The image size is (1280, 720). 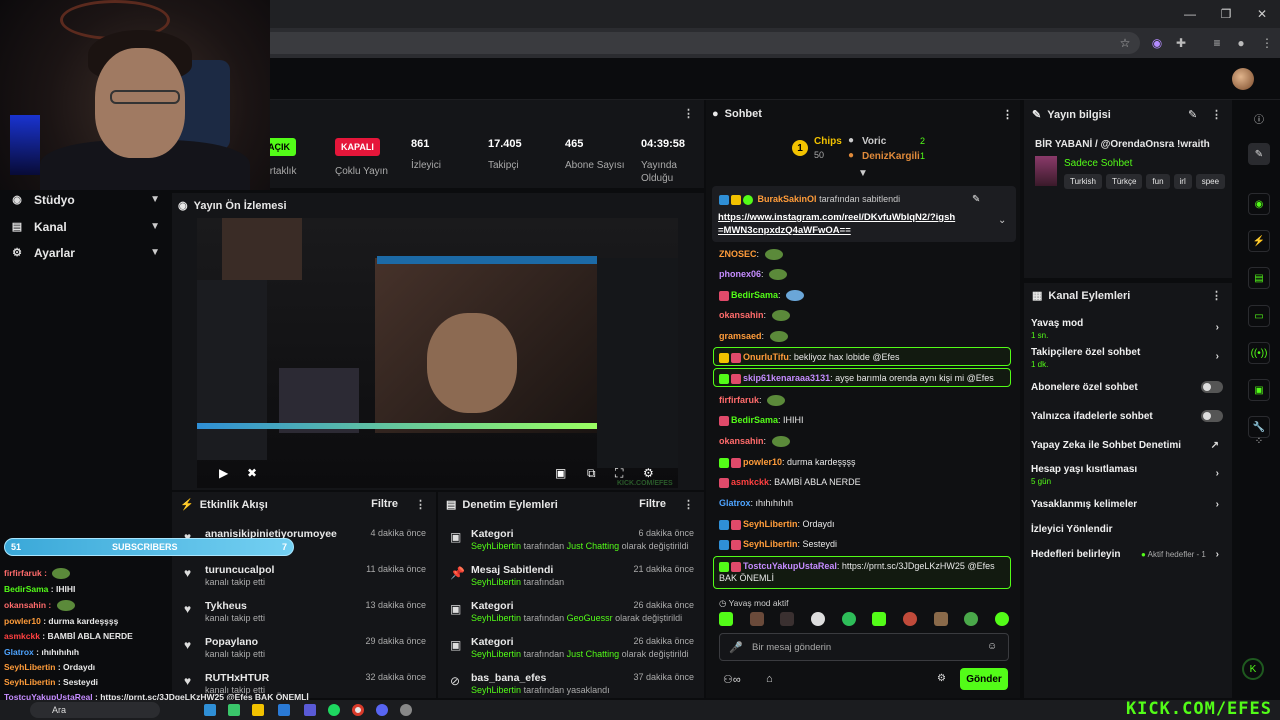 What do you see at coordinates (1243, 79) in the screenshot?
I see `user-avatar` at bounding box center [1243, 79].